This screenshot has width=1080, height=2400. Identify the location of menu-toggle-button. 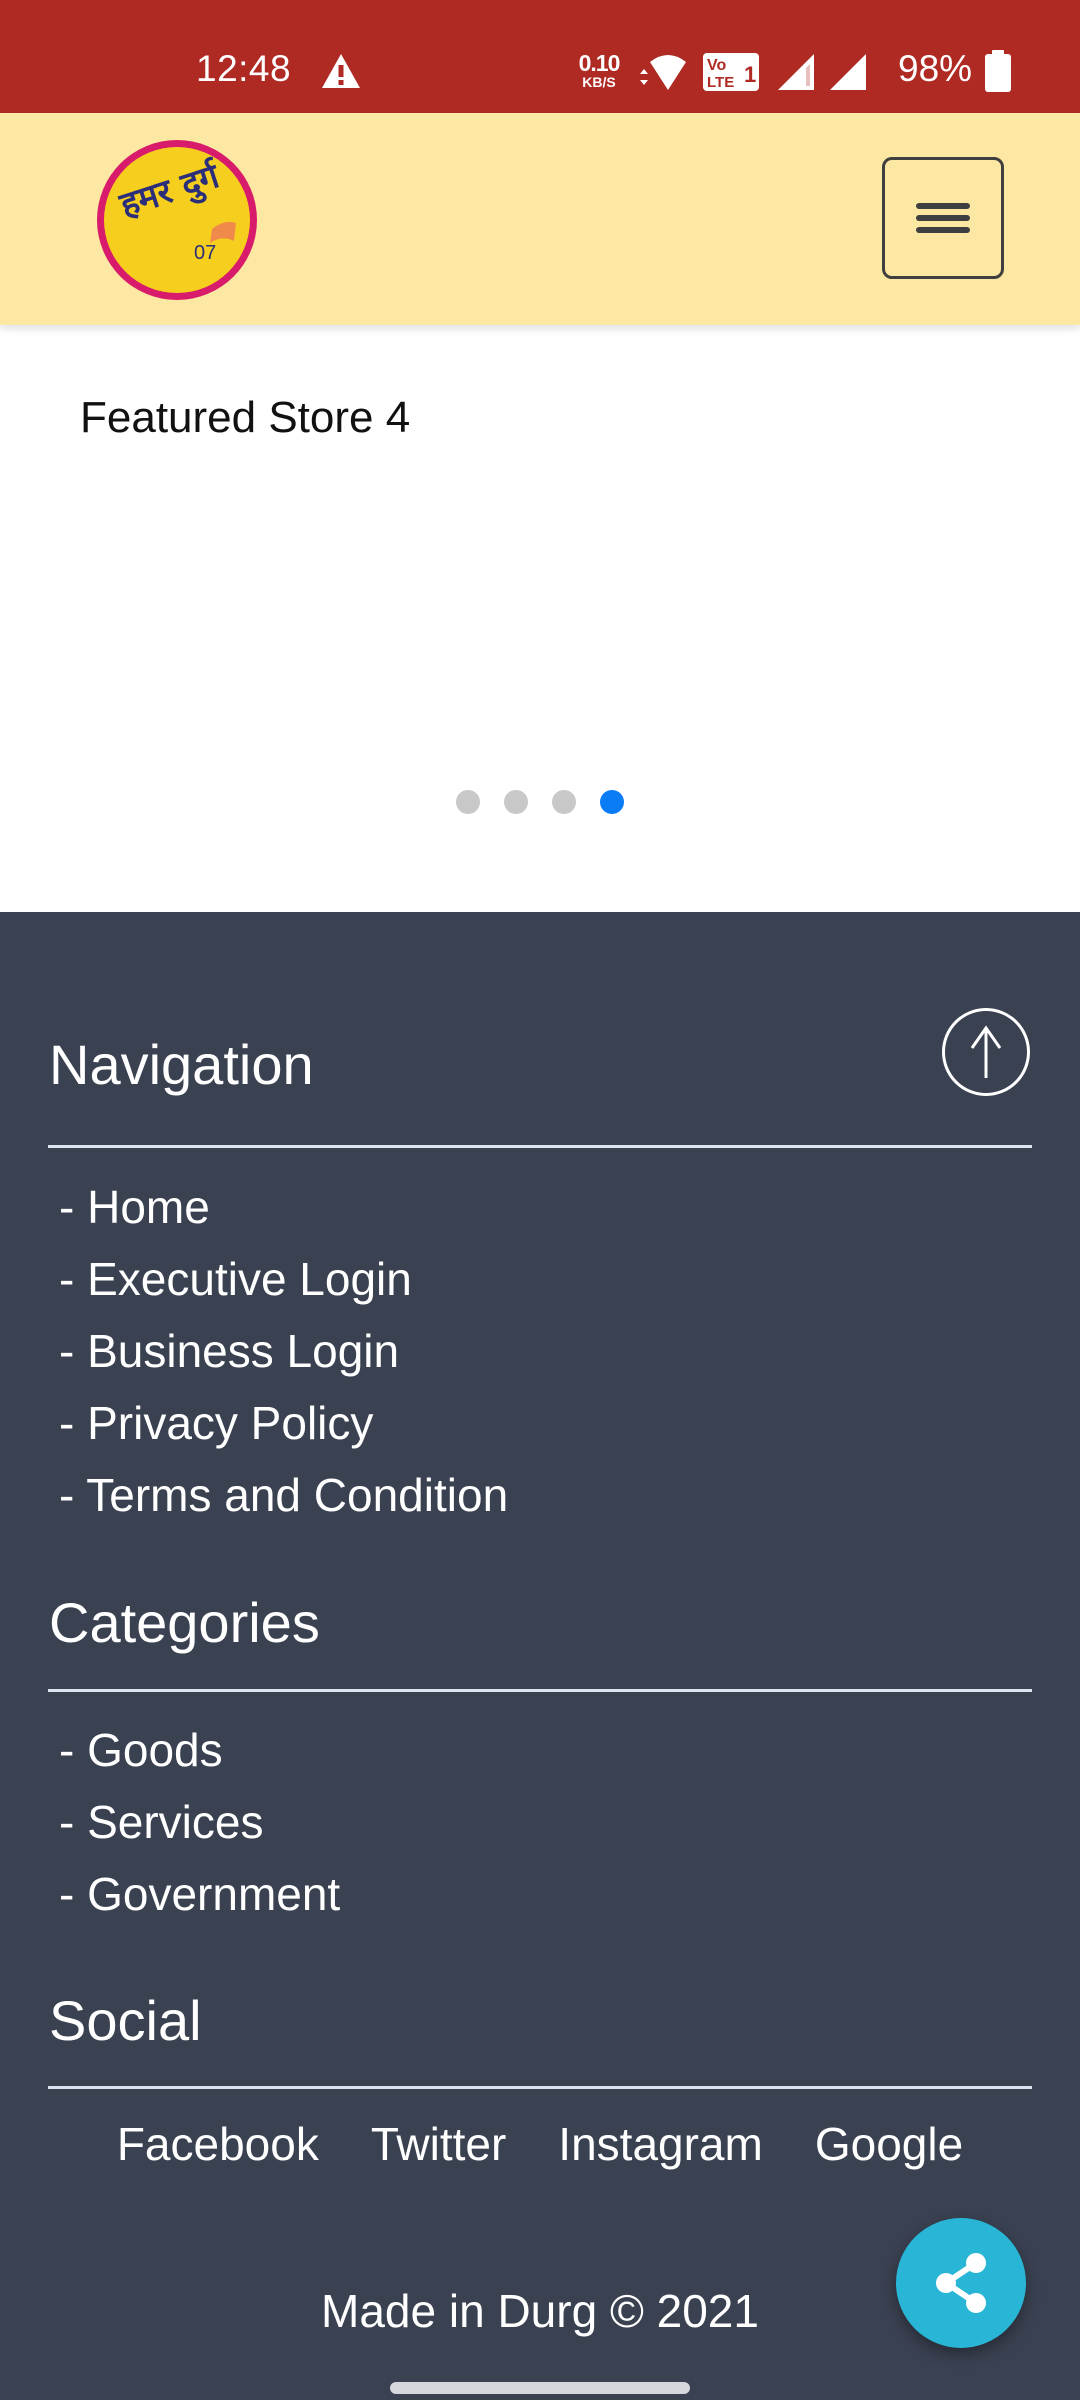
(943, 218).